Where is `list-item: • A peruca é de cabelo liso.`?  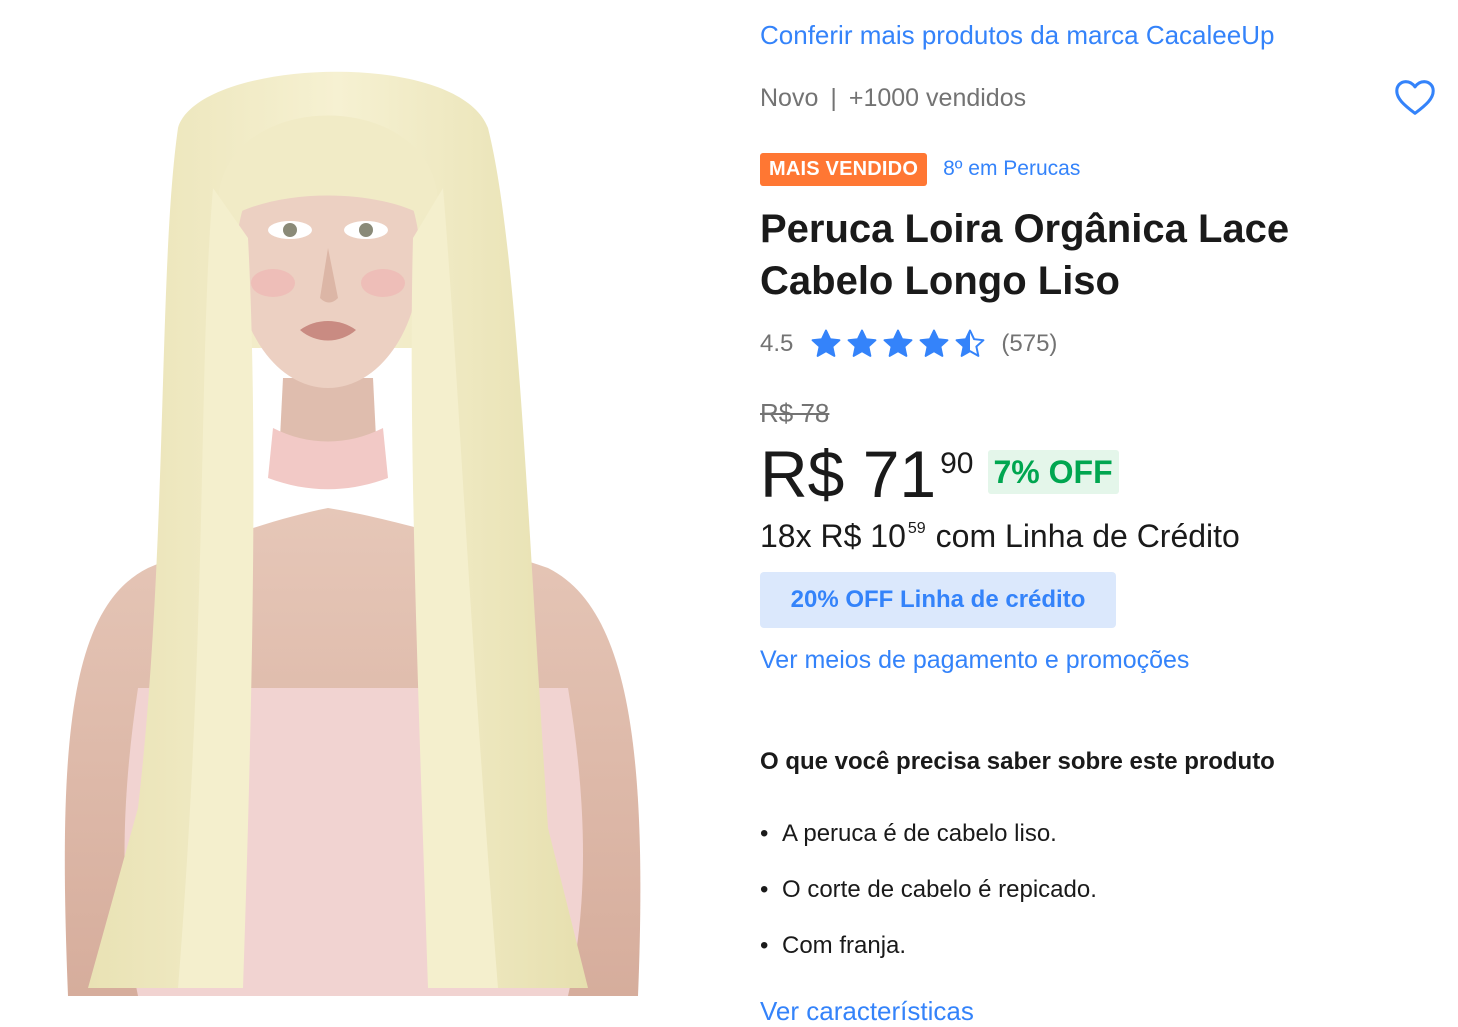
list-item: • A peruca é de cabelo liso. is located at coordinates (928, 840).